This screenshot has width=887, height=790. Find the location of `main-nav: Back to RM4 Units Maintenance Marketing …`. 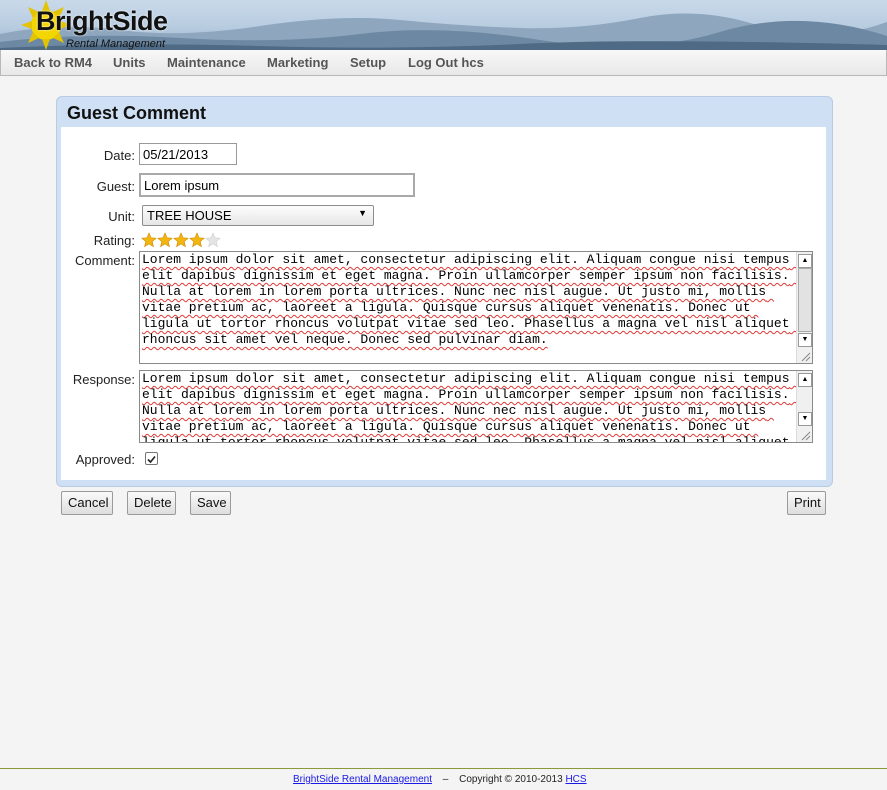

main-nav: Back to RM4 Units Maintenance Marketing … is located at coordinates (443, 63).